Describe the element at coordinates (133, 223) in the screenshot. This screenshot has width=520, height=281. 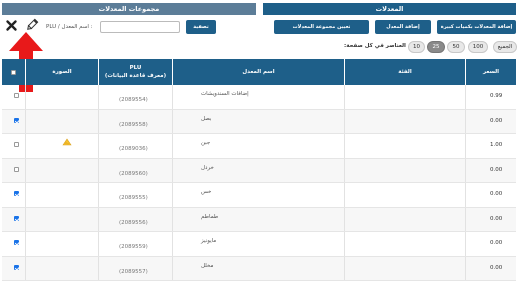
I see `plu-value: (2089556)` at that location.